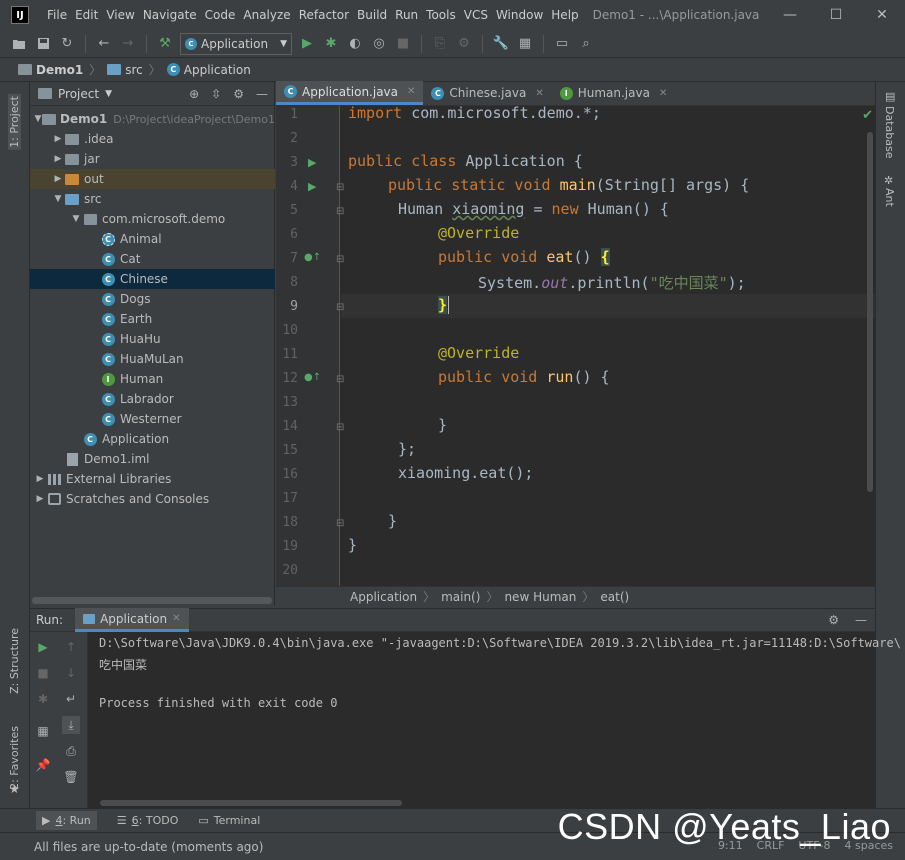  Describe the element at coordinates (152, 459) in the screenshot. I see `tree-item: Demo1.iml` at that location.